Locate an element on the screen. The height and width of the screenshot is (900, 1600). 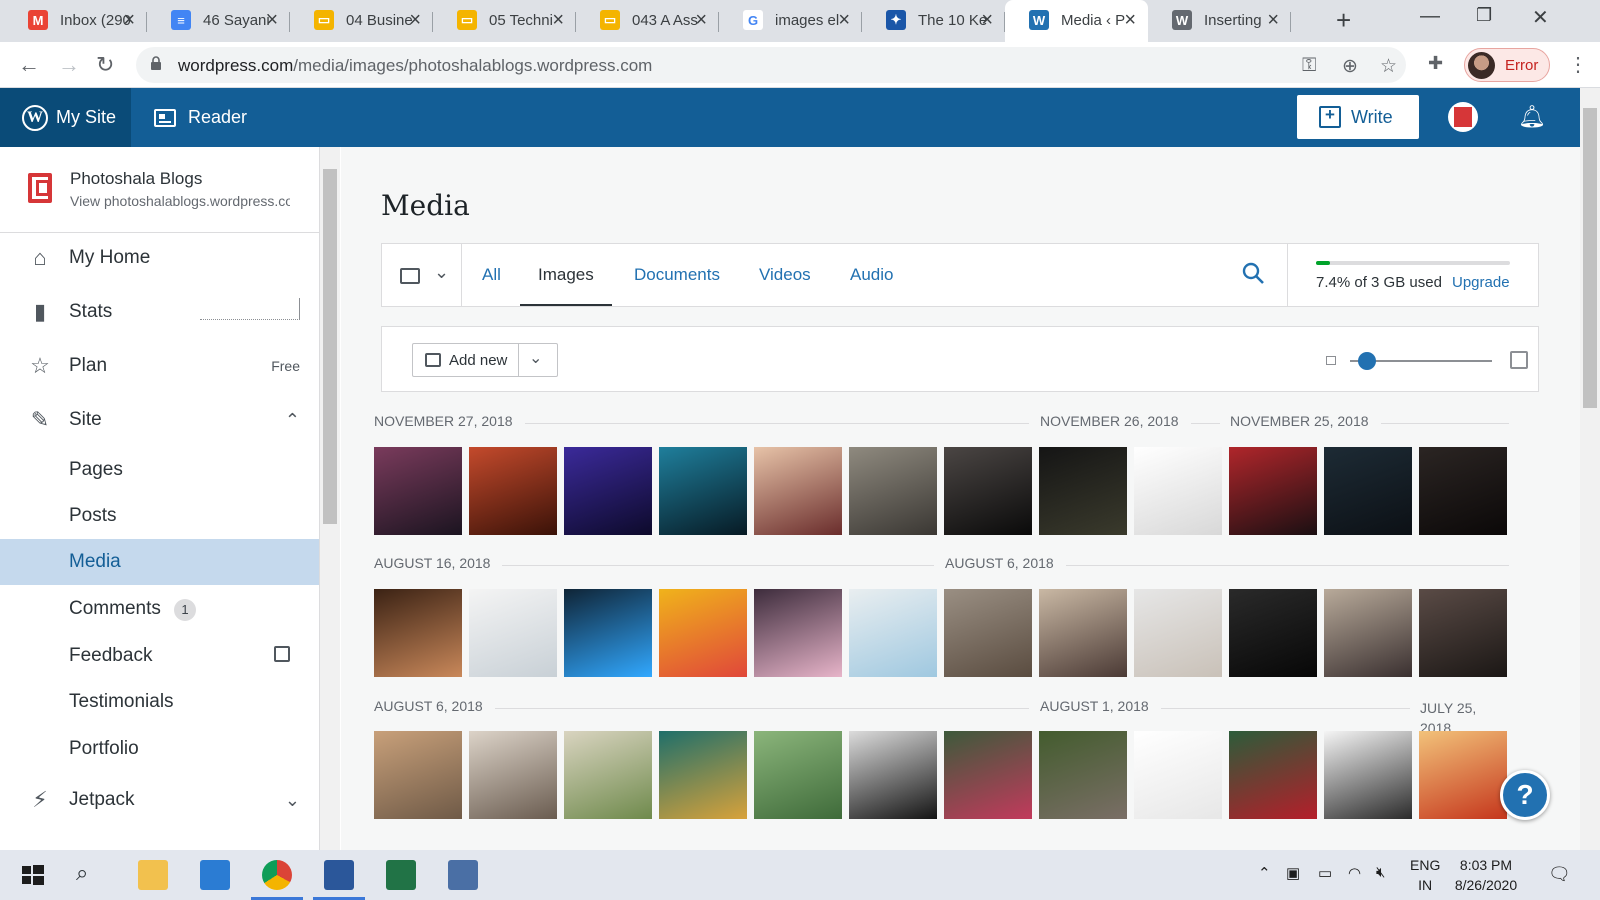
sidebar-item-media: Media is located at coordinates (159, 562).